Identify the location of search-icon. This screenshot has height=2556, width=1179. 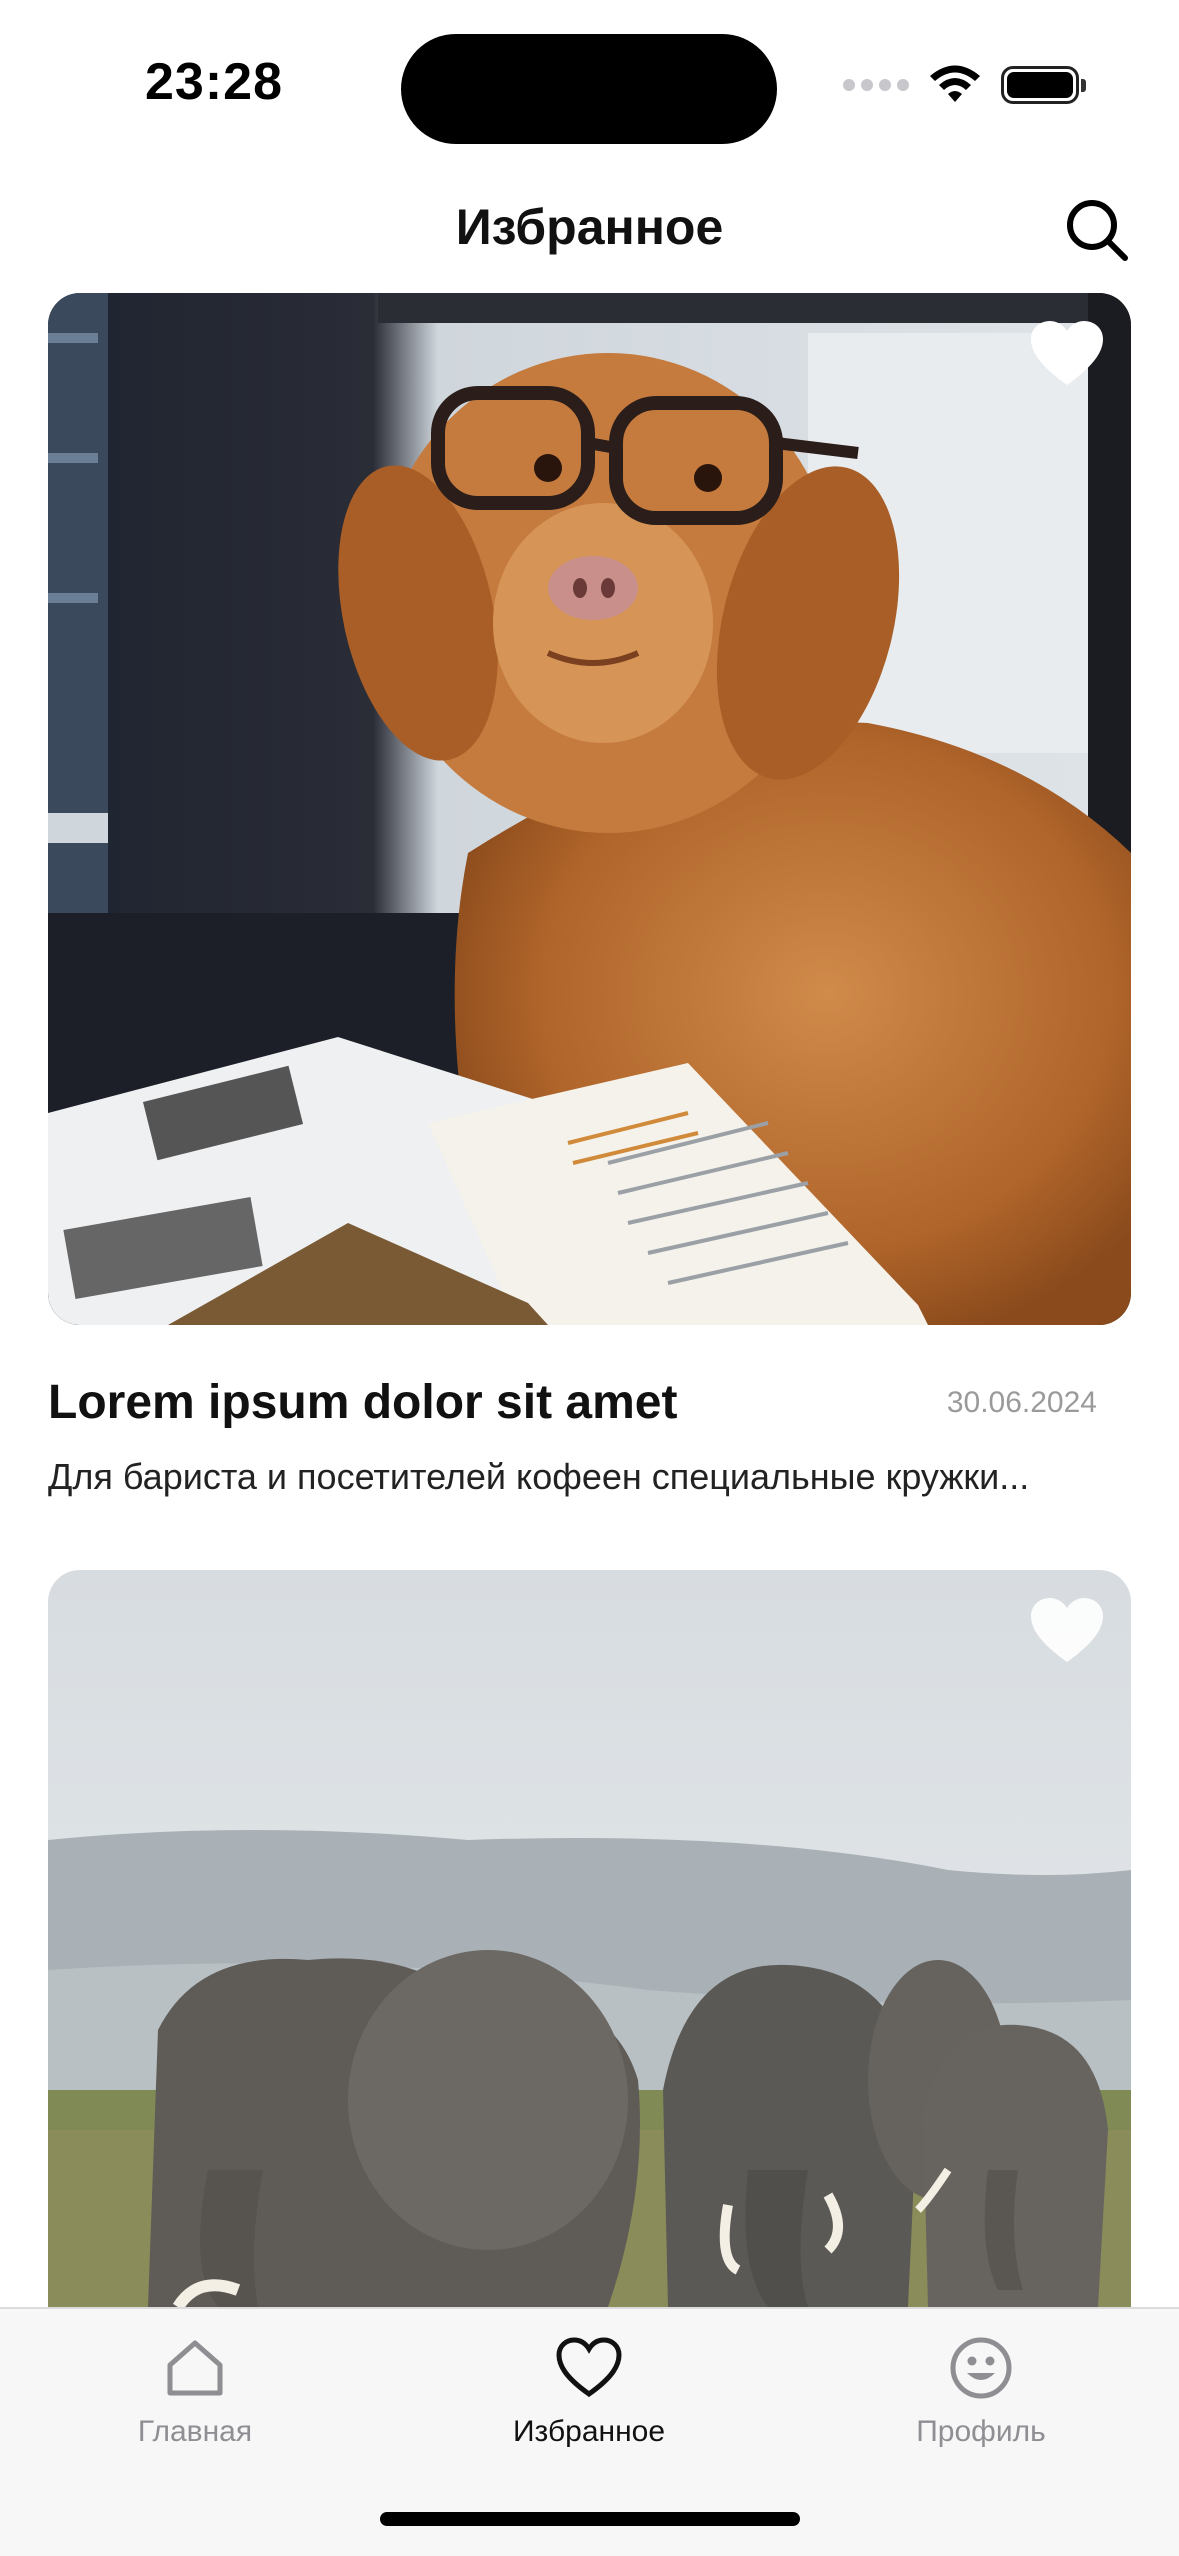
(1097, 230).